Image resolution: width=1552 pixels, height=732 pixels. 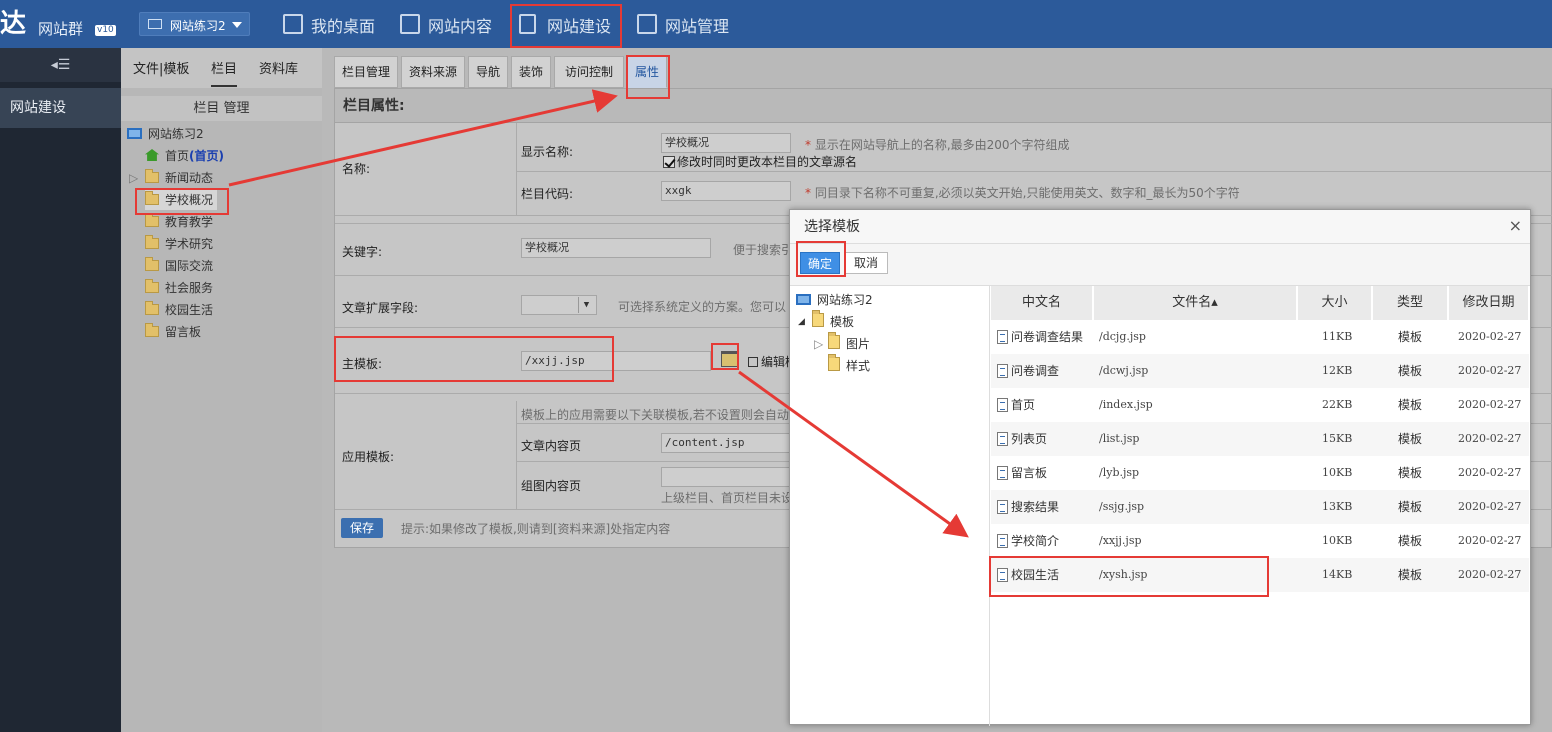 What do you see at coordinates (730, 359) in the screenshot?
I see `open-folder-icon` at bounding box center [730, 359].